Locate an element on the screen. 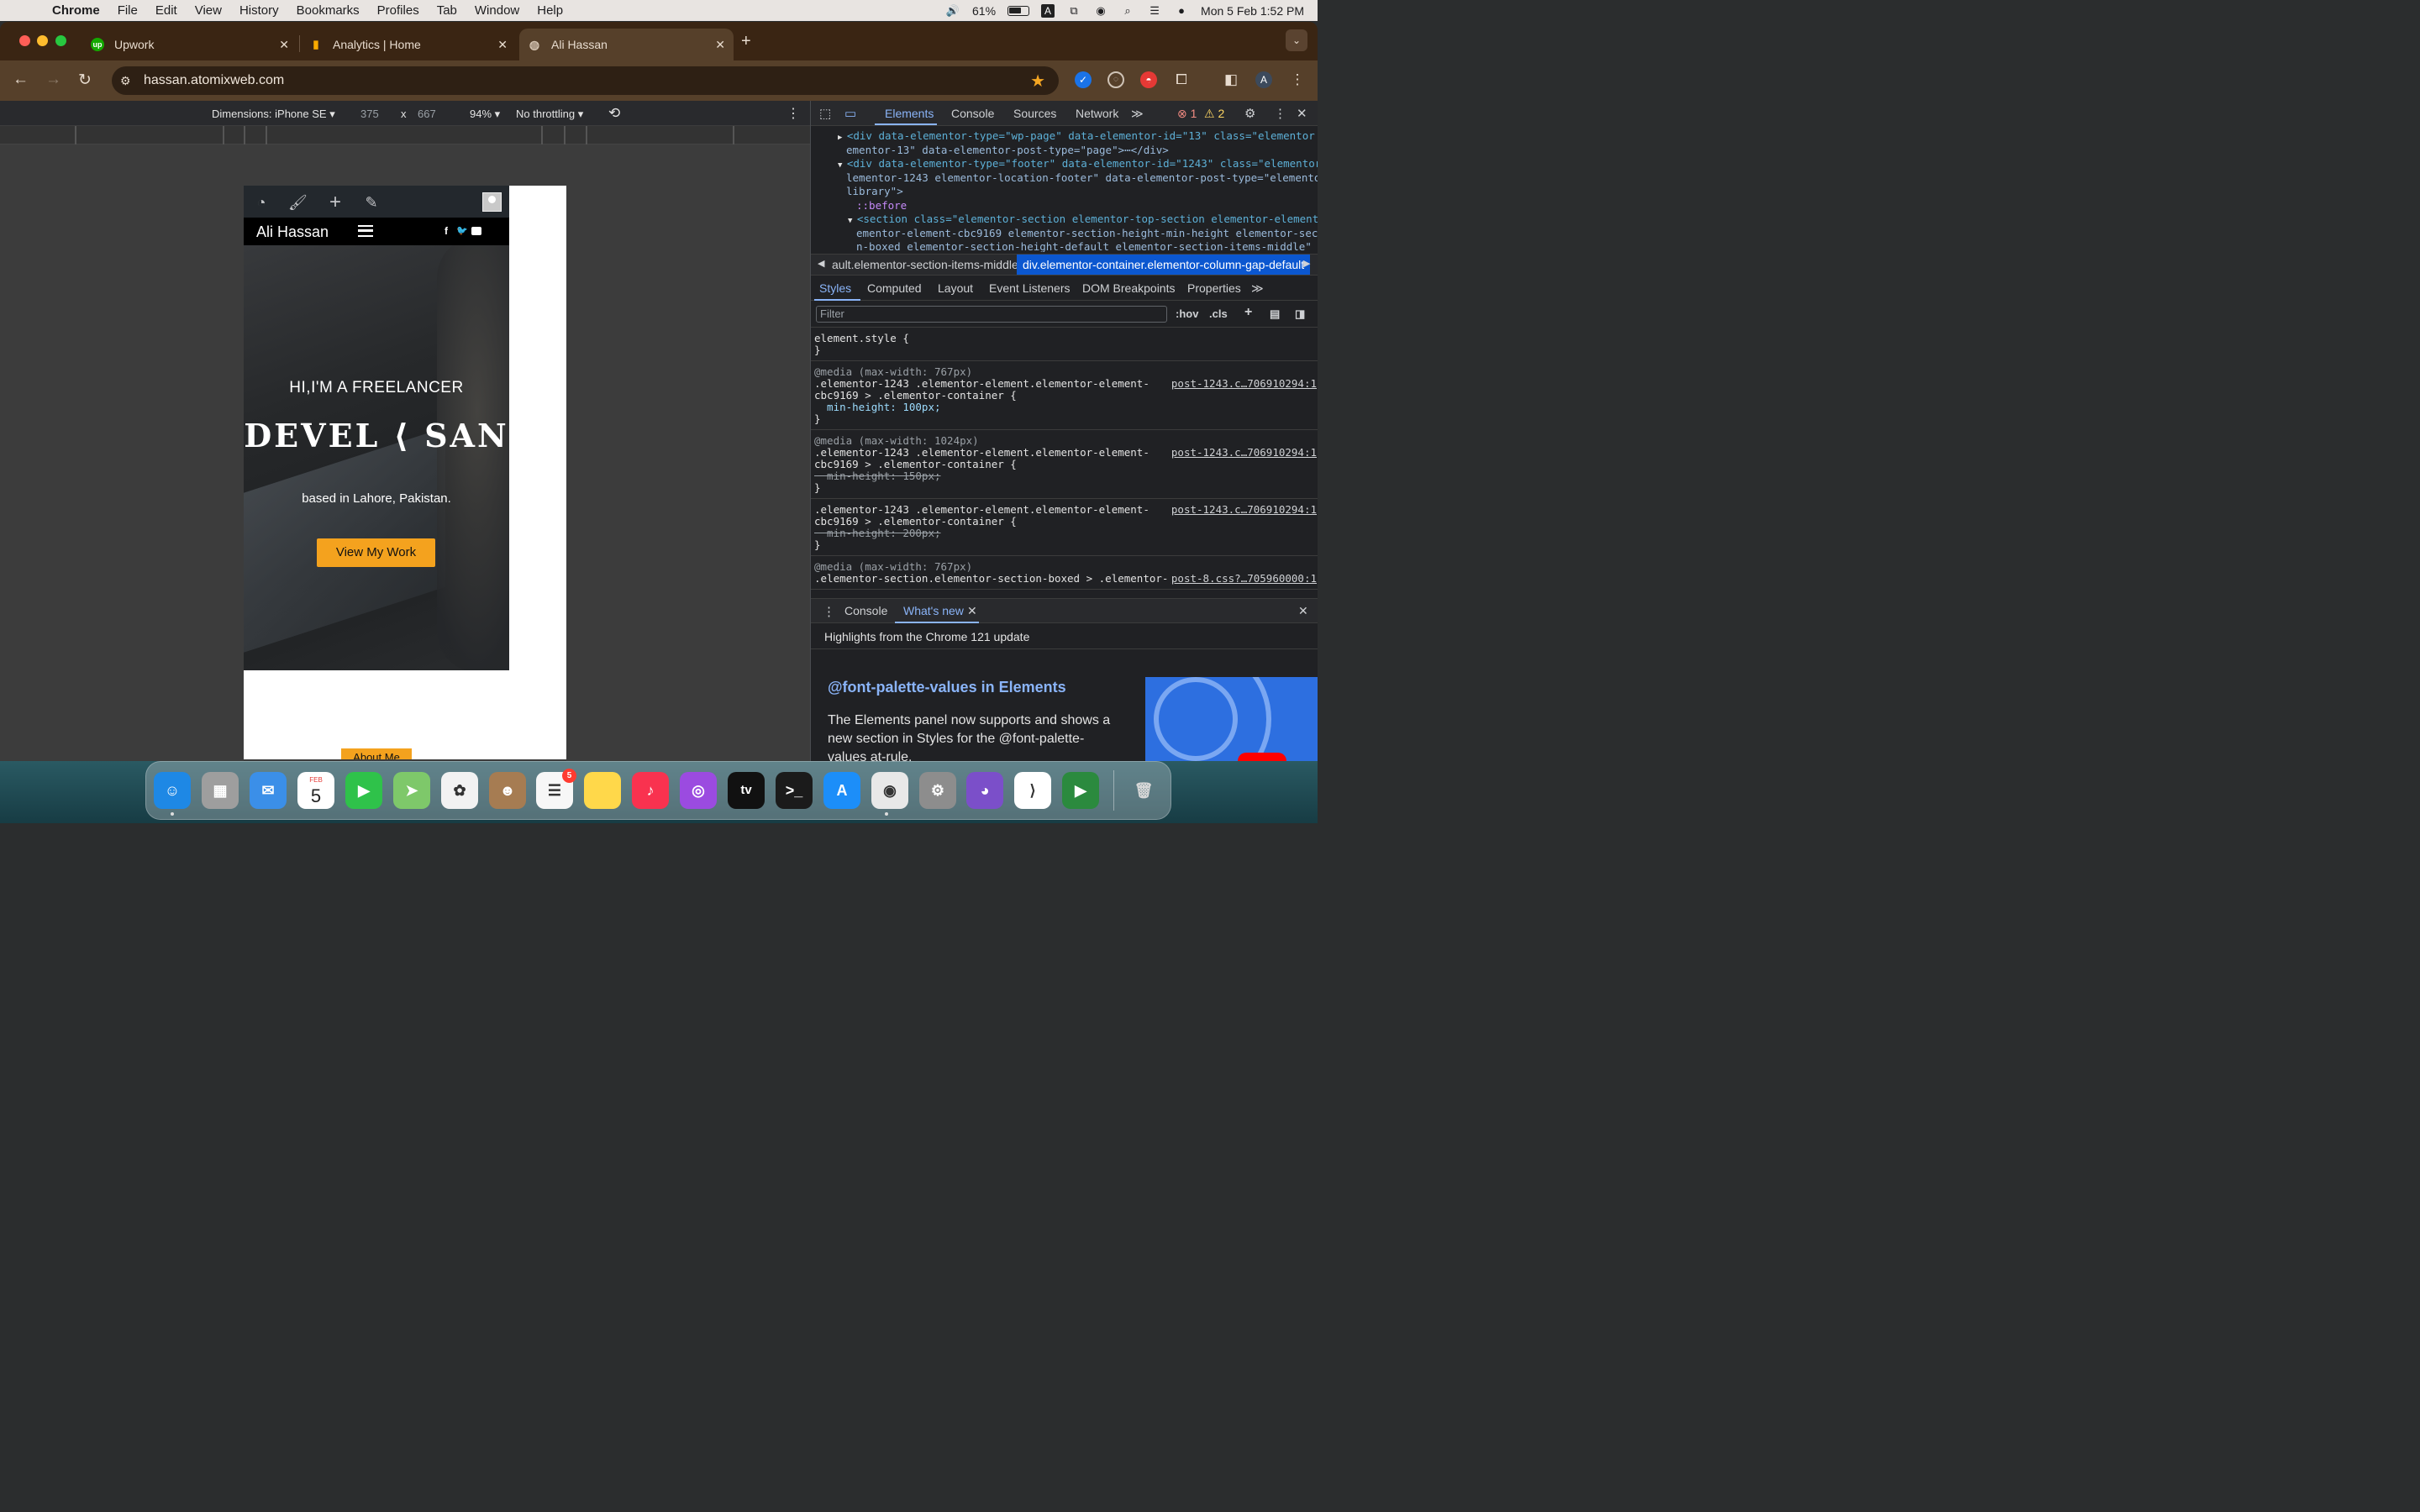 The image size is (2420, 1512). paint-brush-icon: ▤ is located at coordinates (1275, 314).